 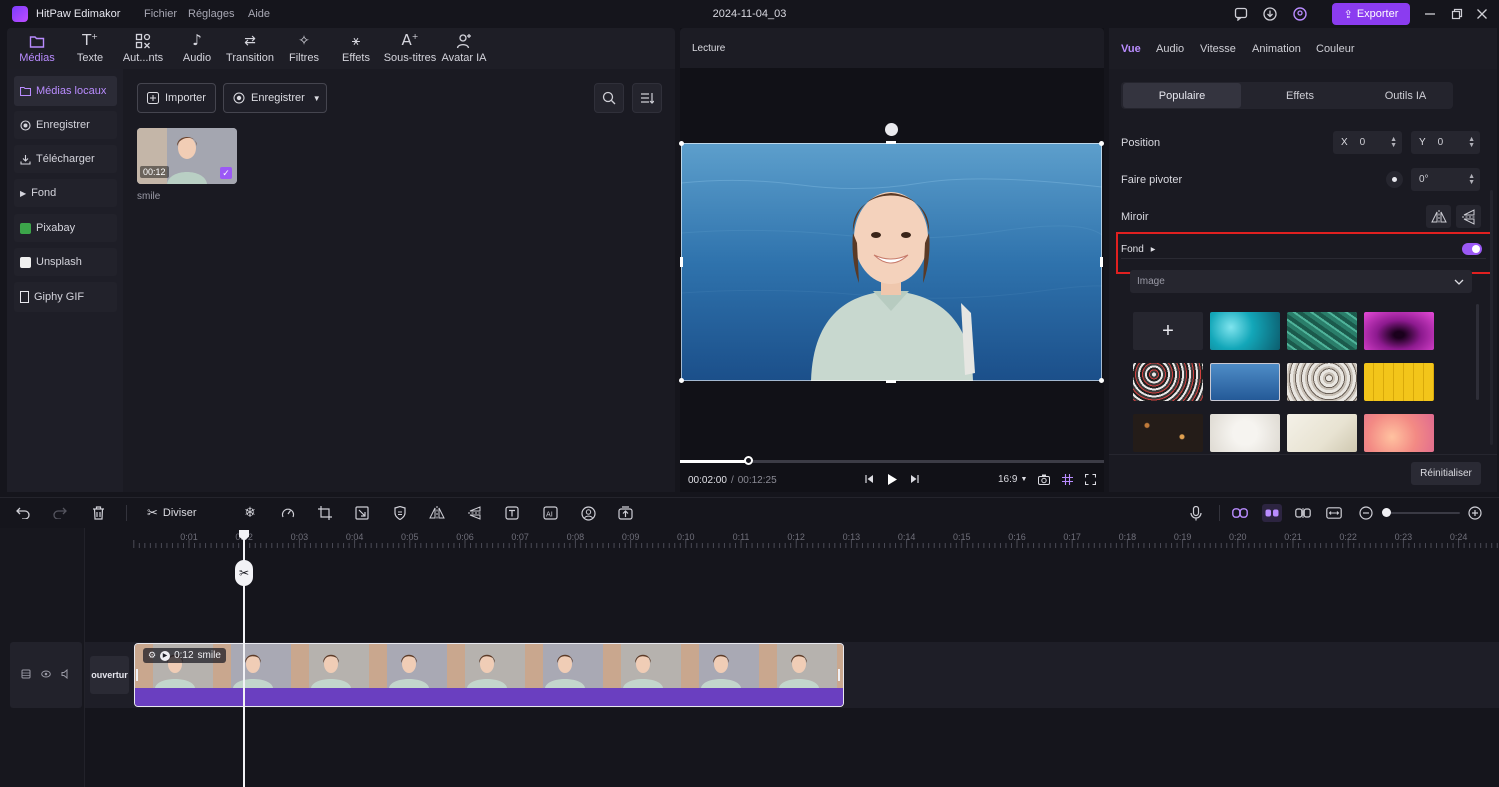 I want to click on tool-avatar-ia: Avatar IA, so click(x=464, y=50).